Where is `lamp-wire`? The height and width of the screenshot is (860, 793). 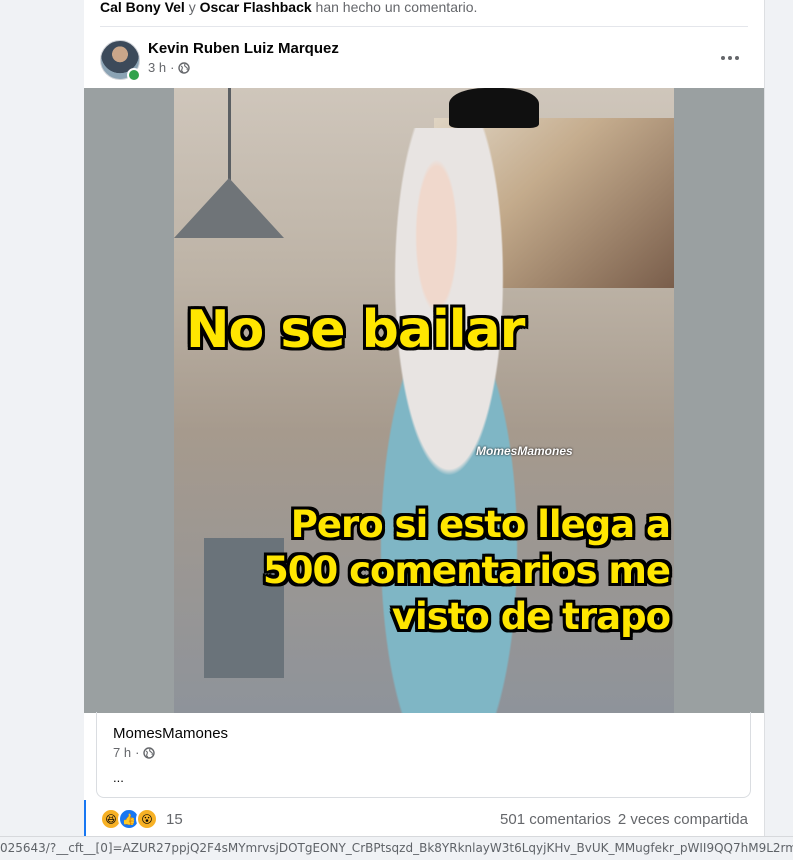 lamp-wire is located at coordinates (229, 134).